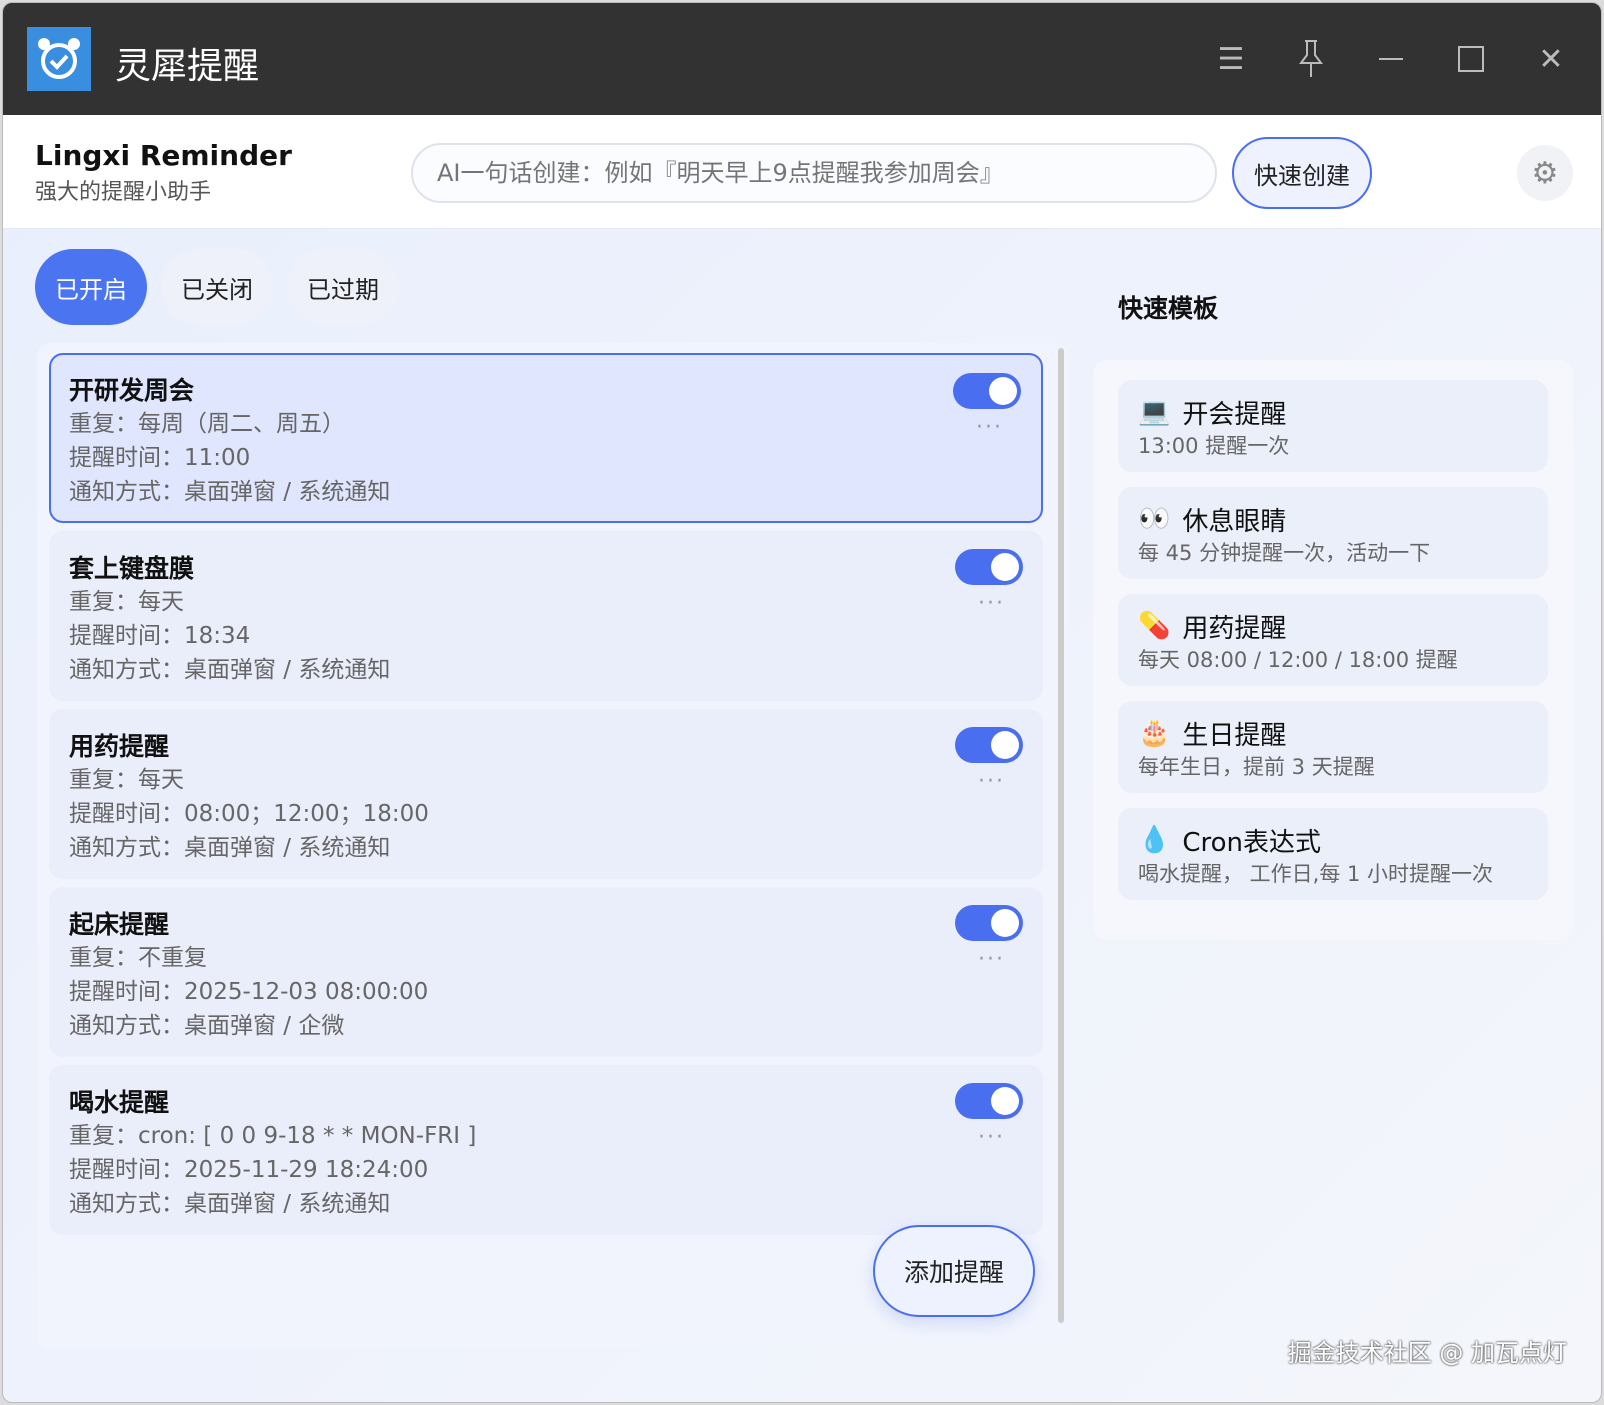 The width and height of the screenshot is (1604, 1405). What do you see at coordinates (802, 59) in the screenshot?
I see `title-bar: 灵犀提醒 ☰ ✕` at bounding box center [802, 59].